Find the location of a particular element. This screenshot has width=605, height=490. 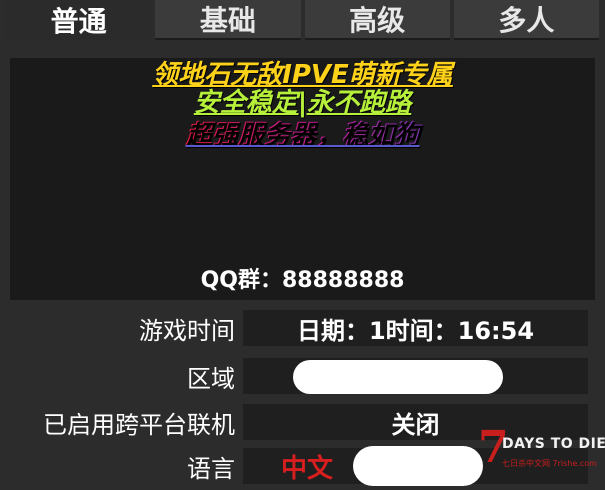

logo-title: DAYS TO DIE is located at coordinates (553, 444).